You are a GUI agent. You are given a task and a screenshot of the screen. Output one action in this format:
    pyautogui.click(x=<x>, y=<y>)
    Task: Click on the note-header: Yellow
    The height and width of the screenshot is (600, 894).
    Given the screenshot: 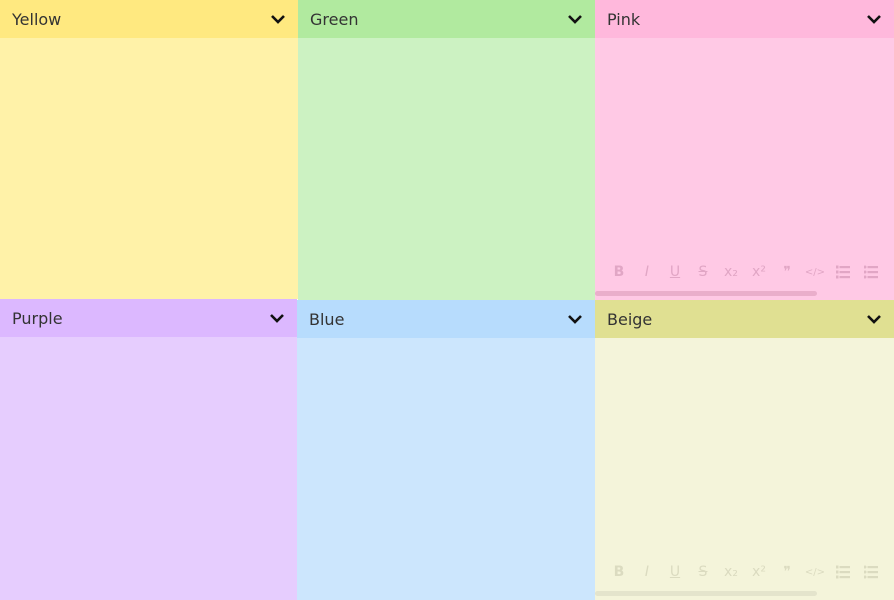 What is the action you would take?
    pyautogui.click(x=149, y=19)
    